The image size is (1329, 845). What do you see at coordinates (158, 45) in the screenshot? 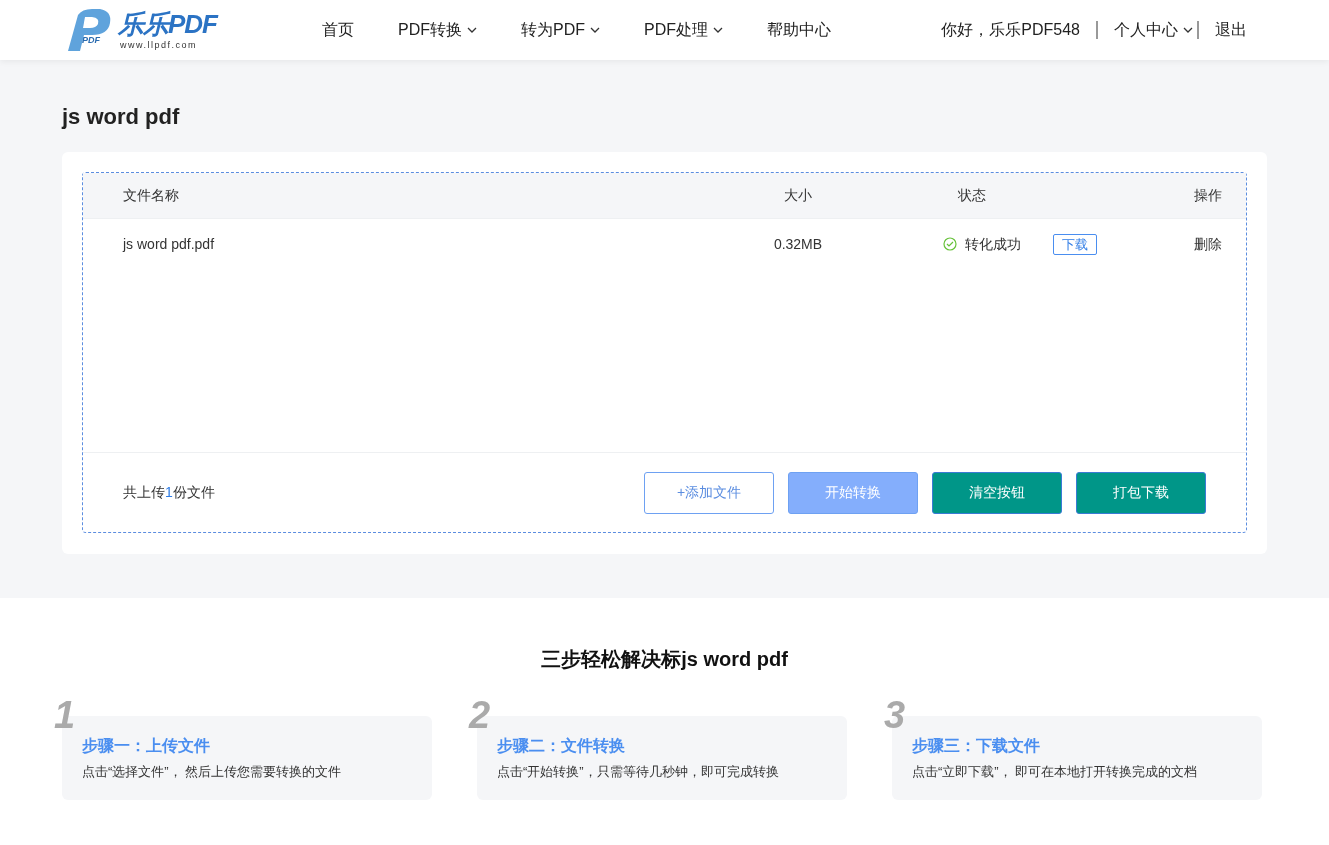
I see `logo-url: www.llpdf.com` at bounding box center [158, 45].